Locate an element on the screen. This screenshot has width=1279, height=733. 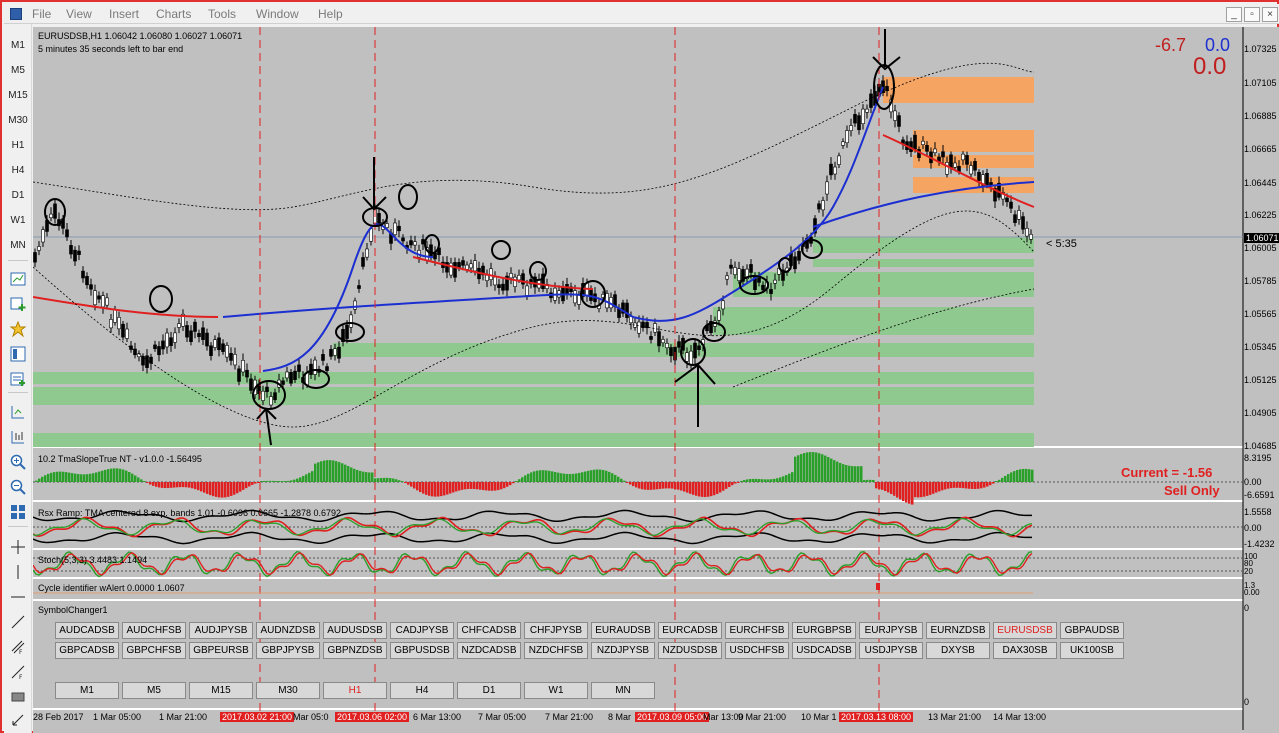
close-icon: × is located at coordinates (1270, 14).